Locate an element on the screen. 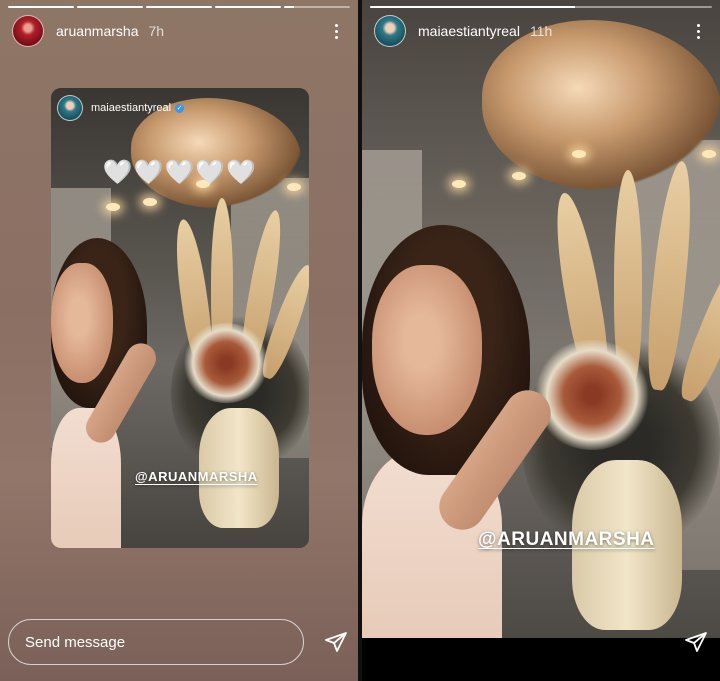  embedded-username: maiaestiantyreal is located at coordinates (131, 108).